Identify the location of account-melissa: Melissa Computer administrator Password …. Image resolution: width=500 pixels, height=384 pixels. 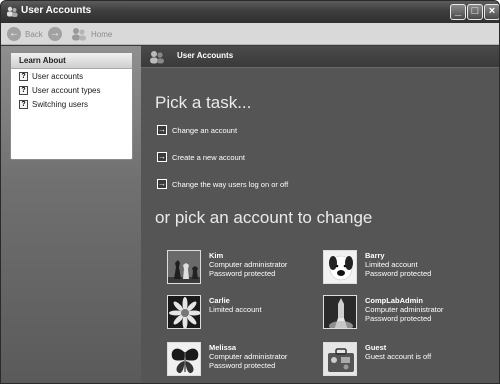
(227, 359).